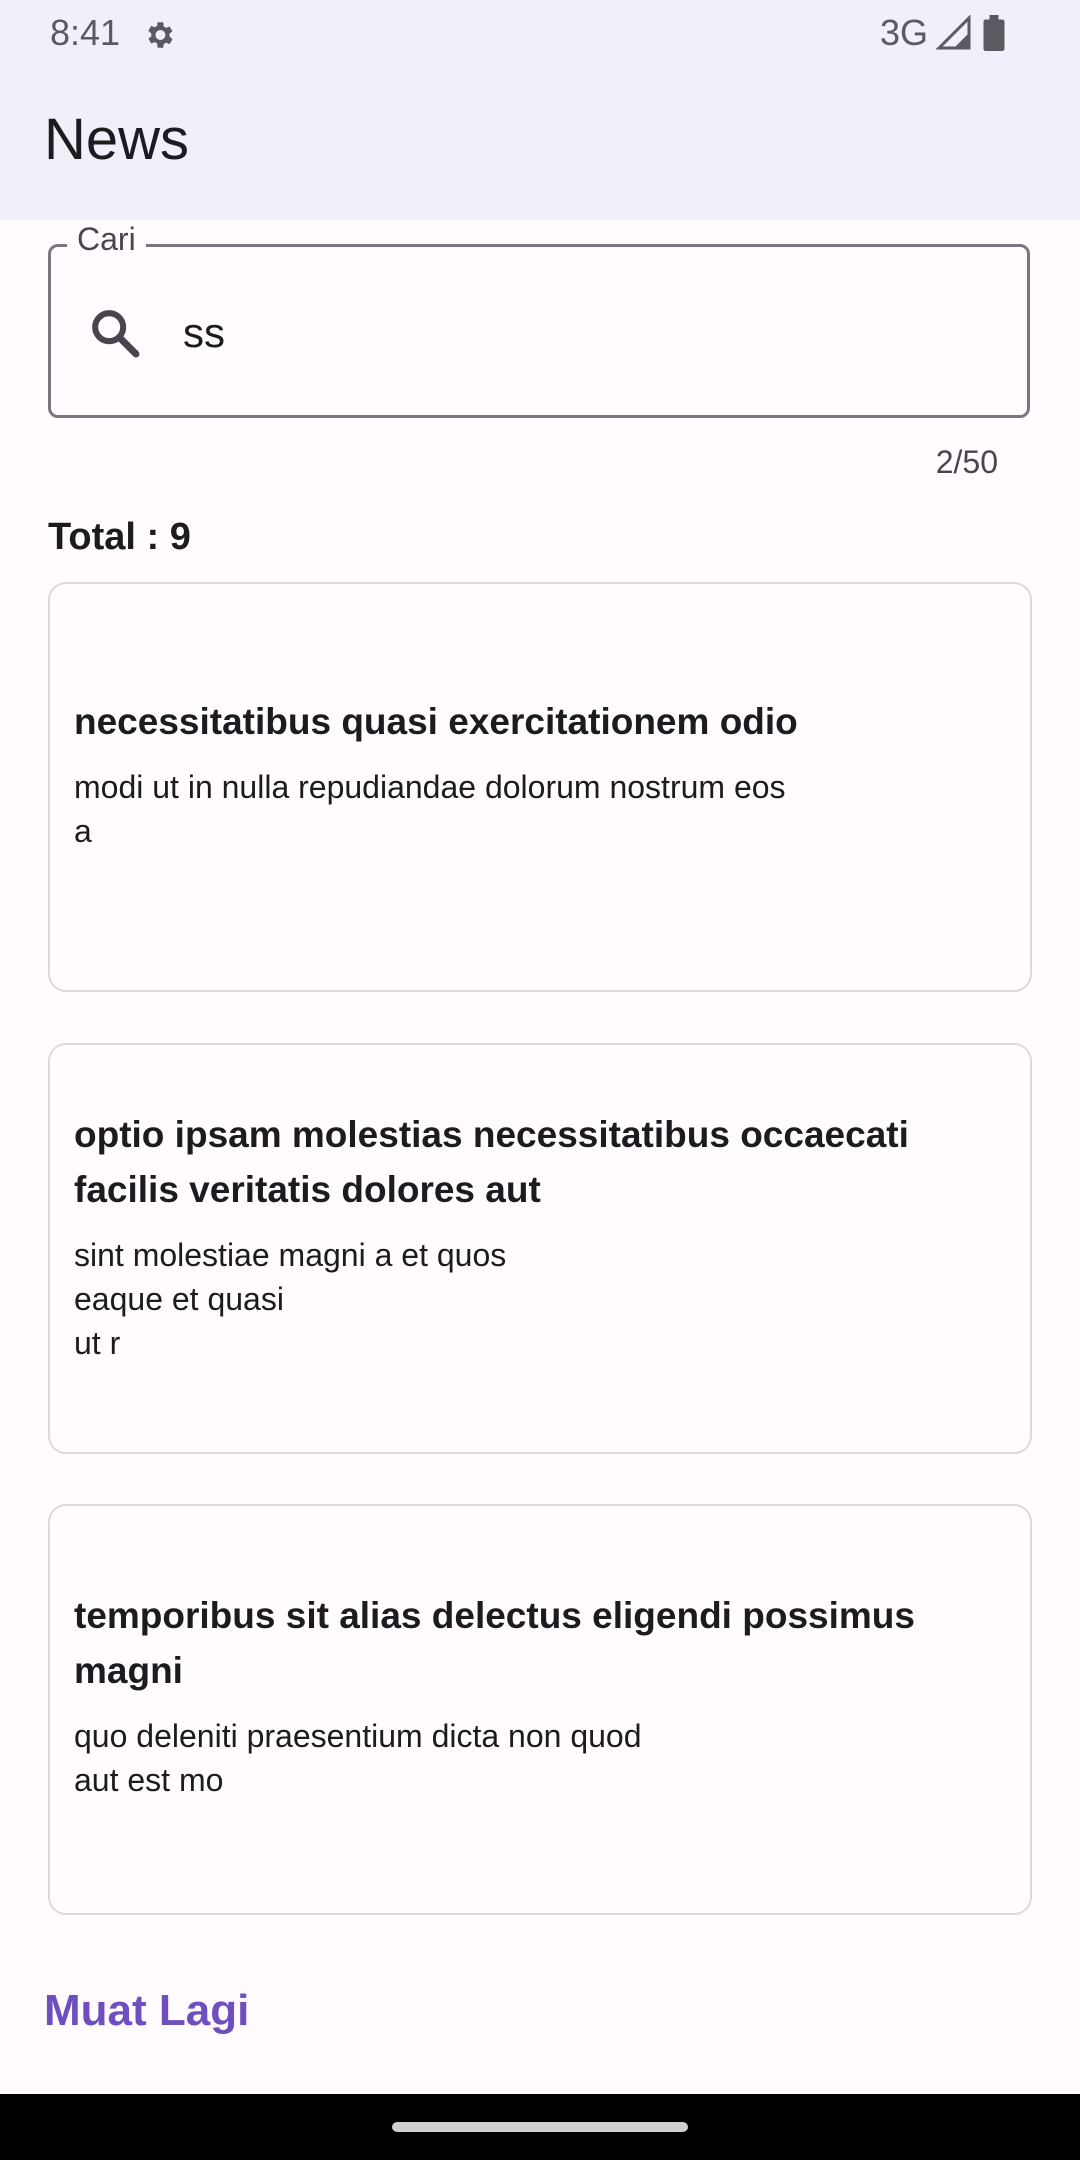  Describe the element at coordinates (540, 33) in the screenshot. I see `status-bar: 8:41 3G` at that location.